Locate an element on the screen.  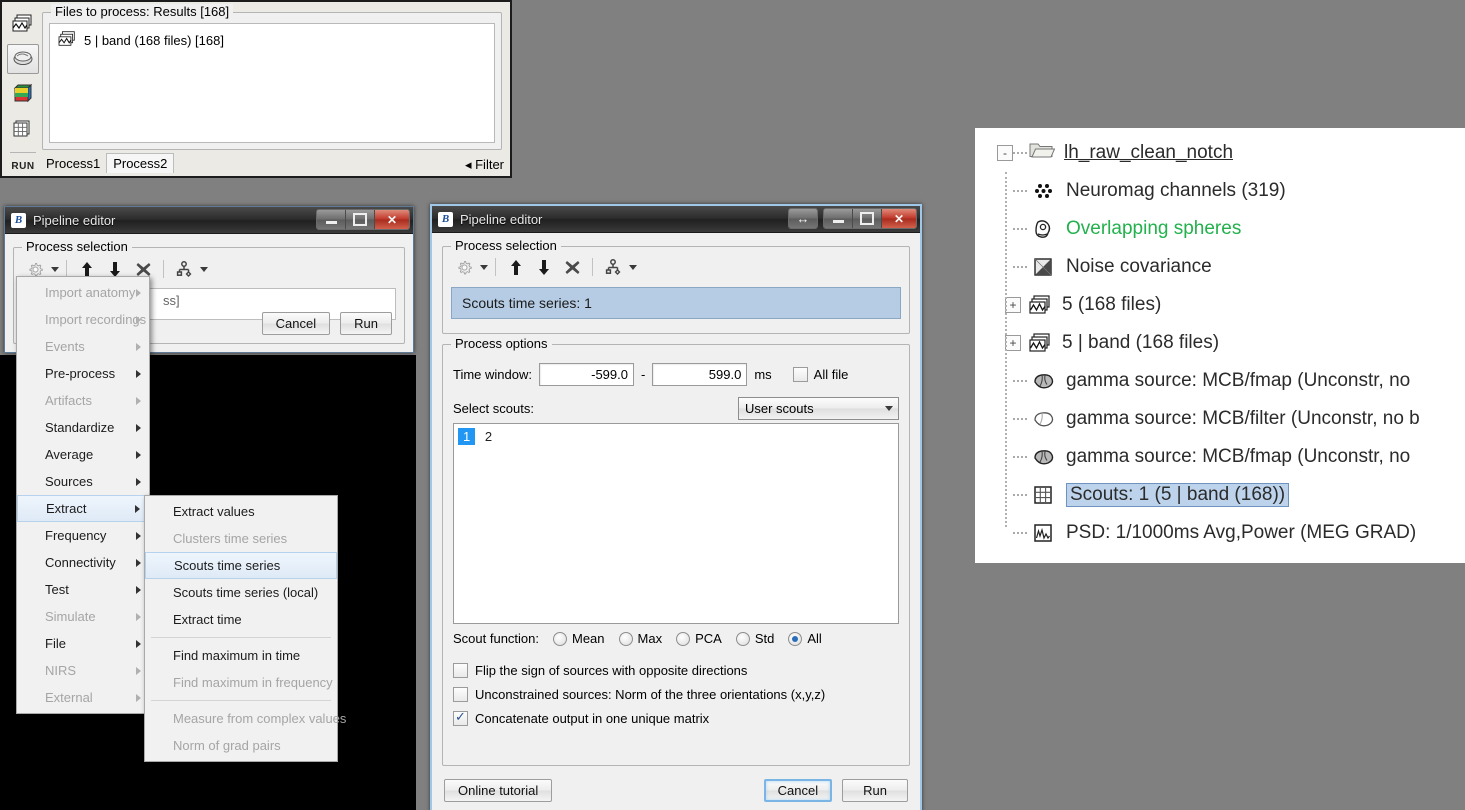
sidebar-timefreq-button is located at coordinates (23, 94).